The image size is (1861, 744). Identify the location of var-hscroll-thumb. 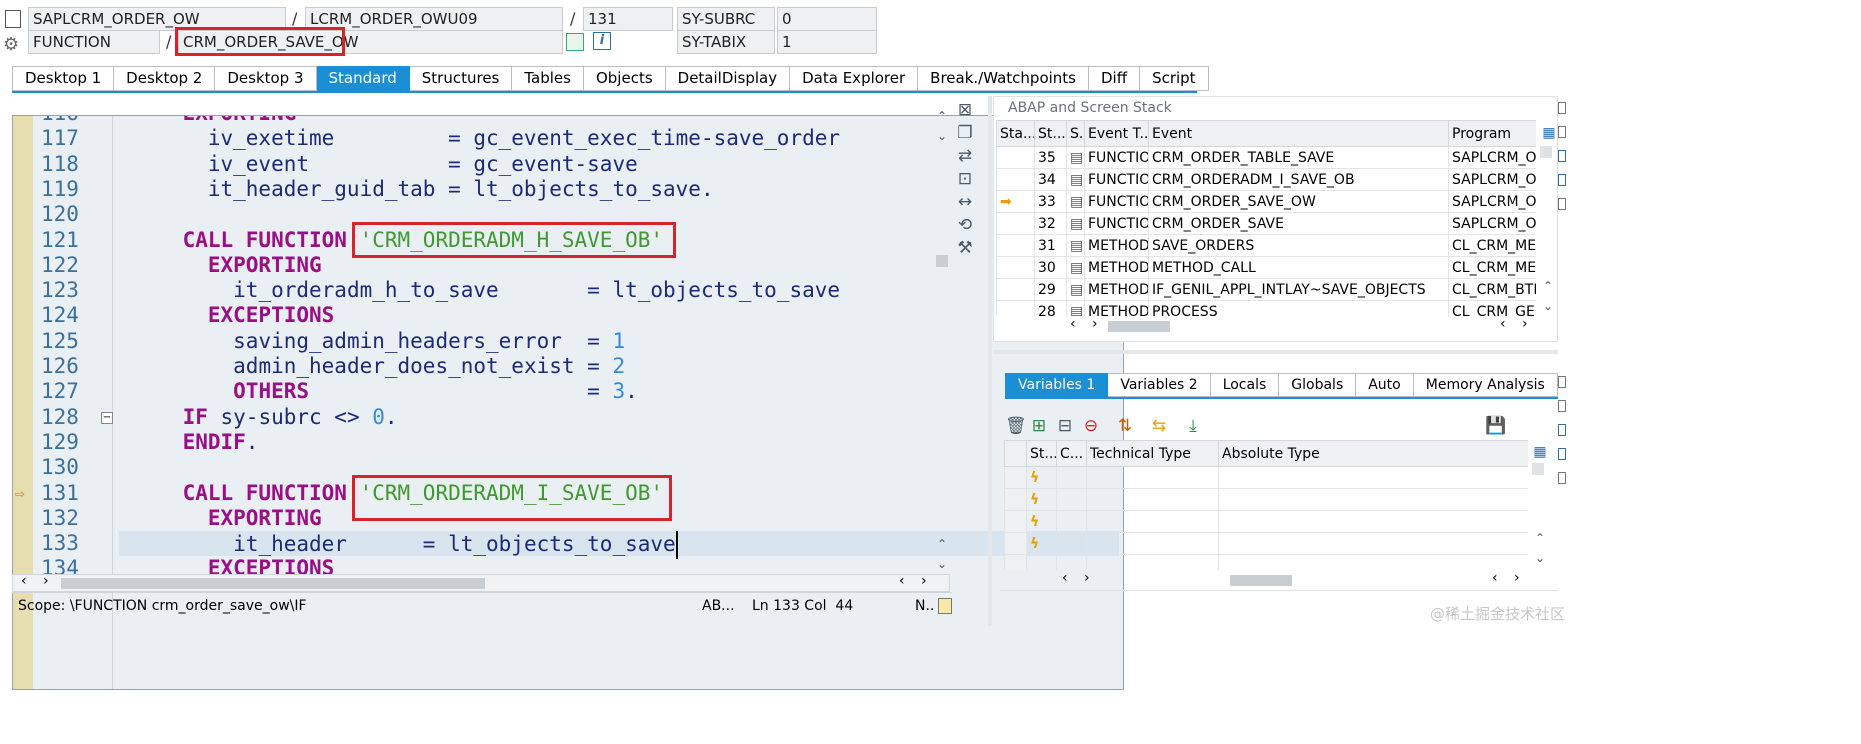
(1261, 580).